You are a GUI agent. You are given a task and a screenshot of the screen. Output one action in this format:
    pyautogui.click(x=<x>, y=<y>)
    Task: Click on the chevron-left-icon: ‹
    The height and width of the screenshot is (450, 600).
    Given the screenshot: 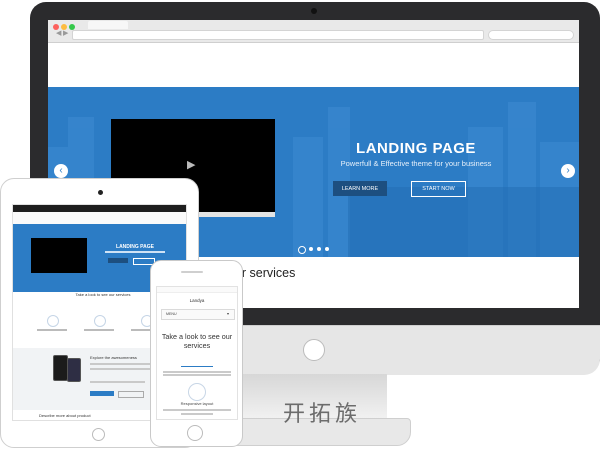 What is the action you would take?
    pyautogui.click(x=61, y=171)
    